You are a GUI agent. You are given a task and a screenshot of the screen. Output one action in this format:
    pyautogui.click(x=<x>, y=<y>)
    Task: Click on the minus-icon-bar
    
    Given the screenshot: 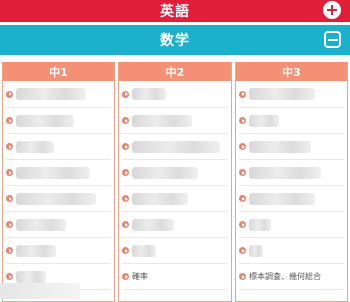 What is the action you would take?
    pyautogui.click(x=332, y=39)
    